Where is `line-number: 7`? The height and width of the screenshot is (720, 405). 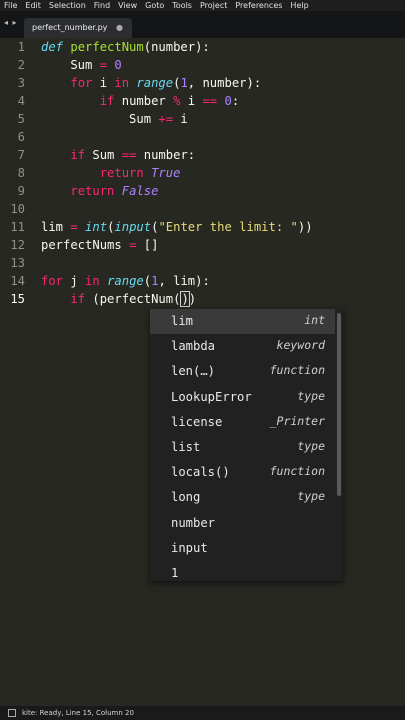 line-number: 7 is located at coordinates (21, 155).